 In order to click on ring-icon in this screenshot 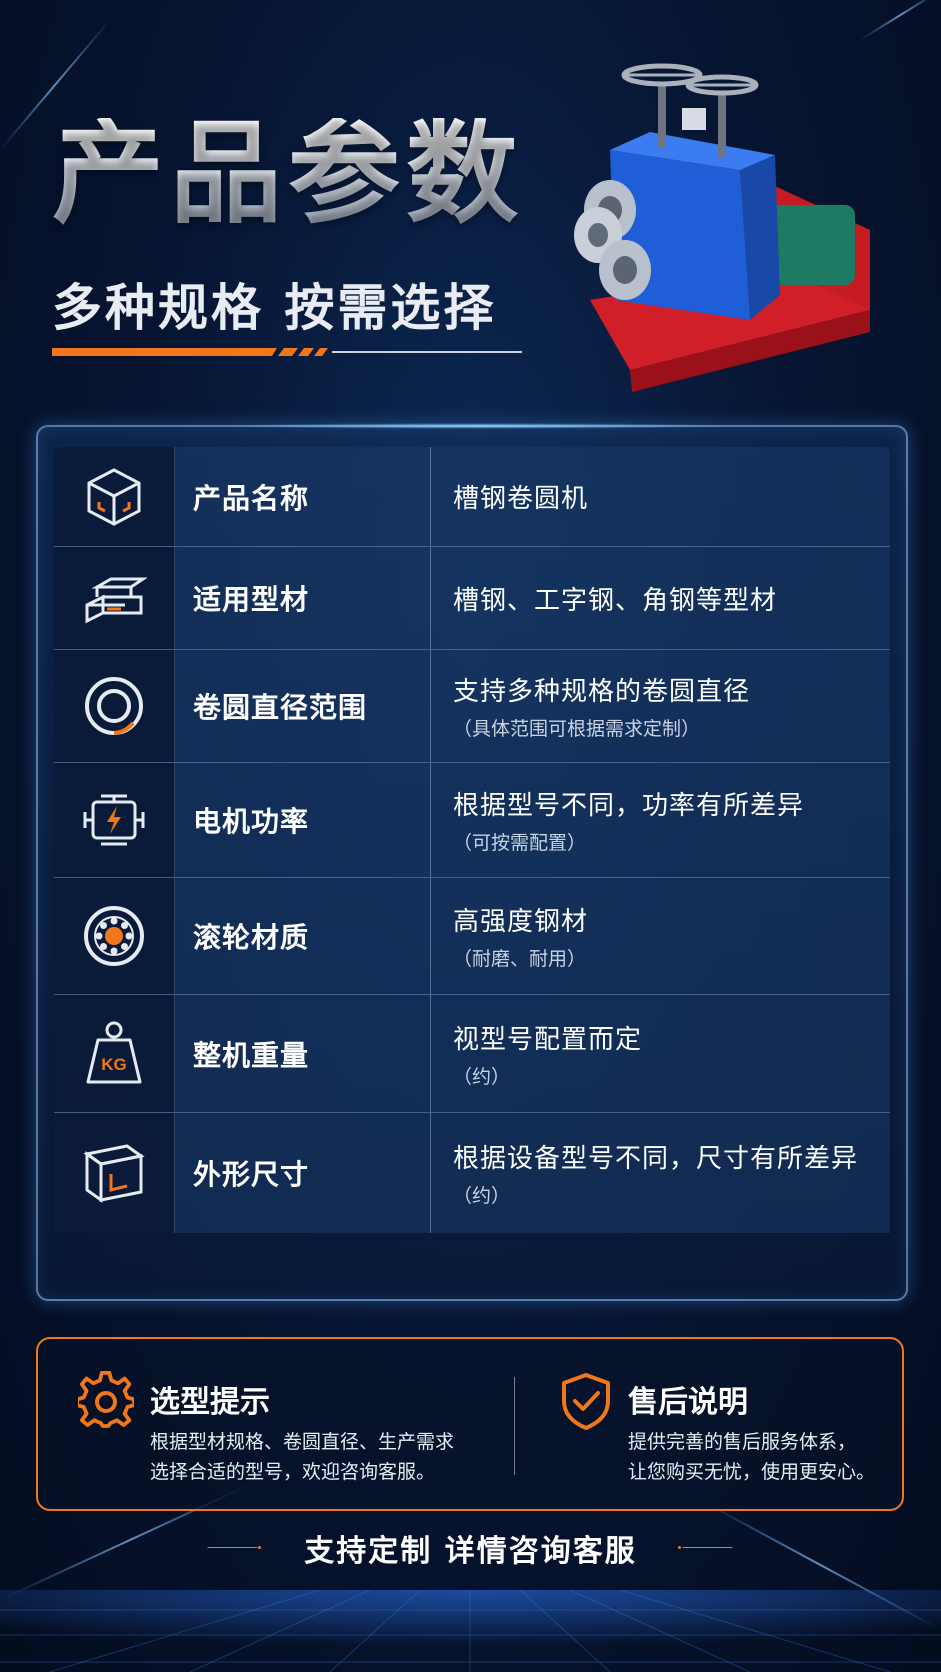, I will do `click(114, 706)`.